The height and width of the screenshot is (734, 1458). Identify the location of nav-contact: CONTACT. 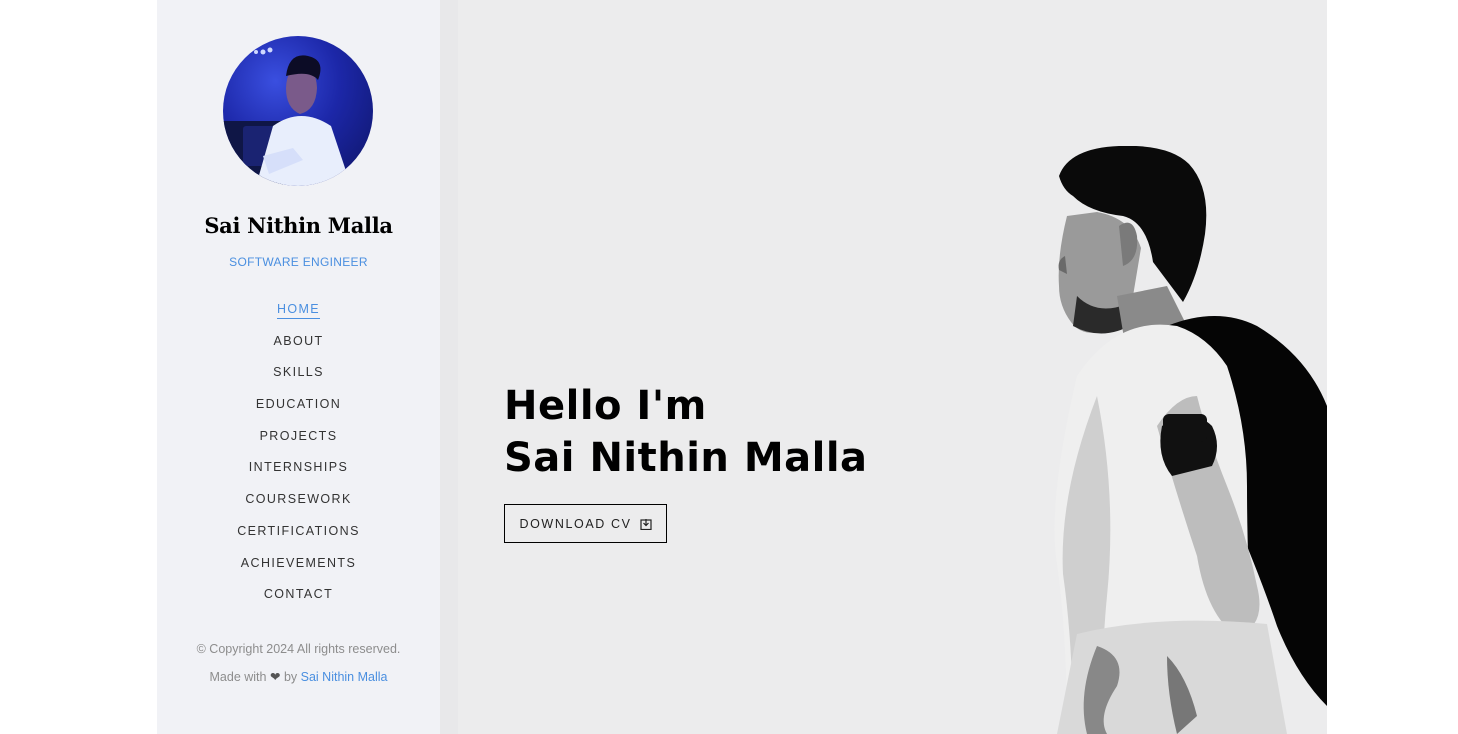
(298, 595).